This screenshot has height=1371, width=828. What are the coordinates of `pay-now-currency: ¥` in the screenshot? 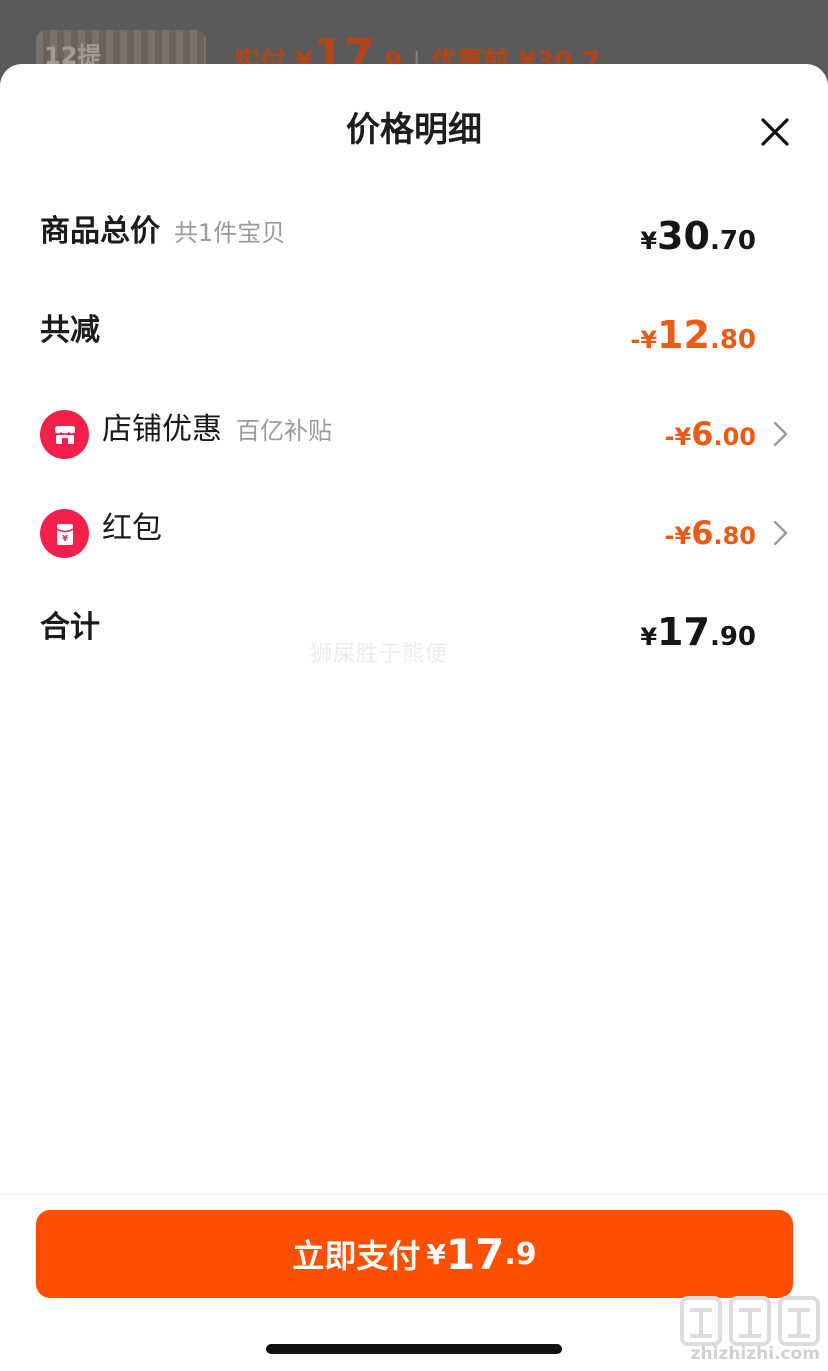 It's located at (436, 1254).